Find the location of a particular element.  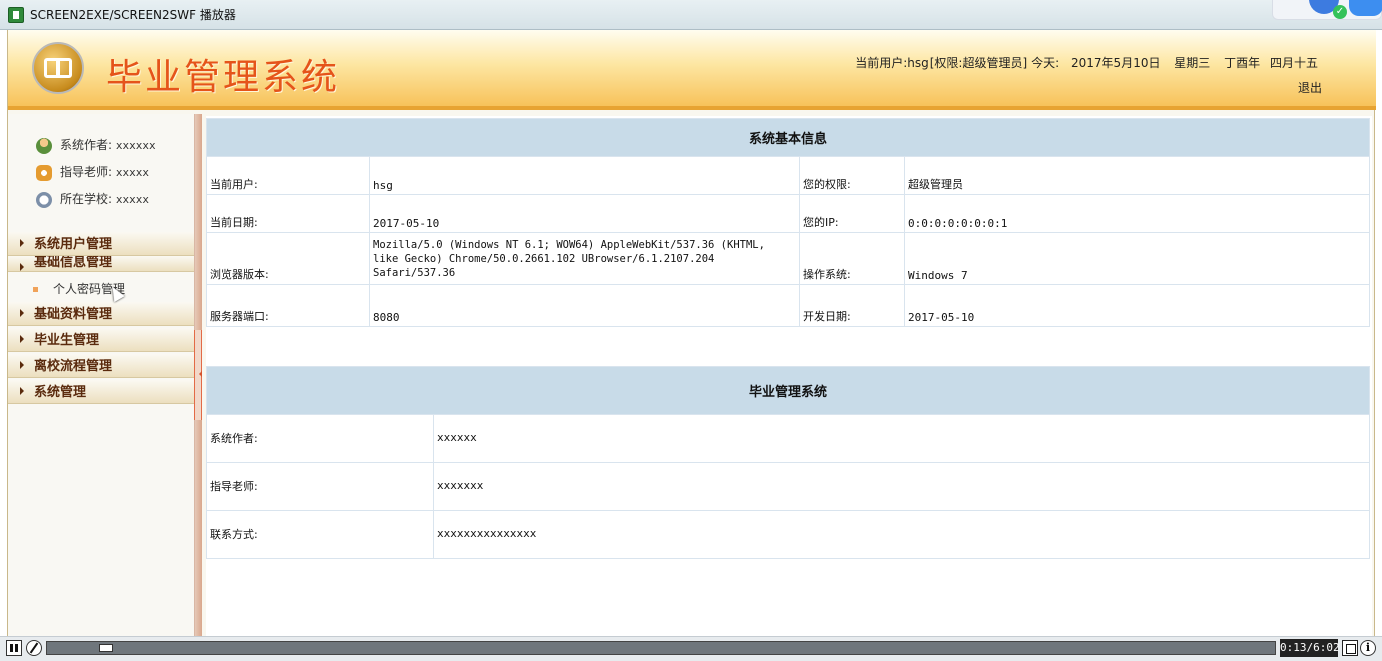

info-label: 系统作者: is located at coordinates (86, 145).